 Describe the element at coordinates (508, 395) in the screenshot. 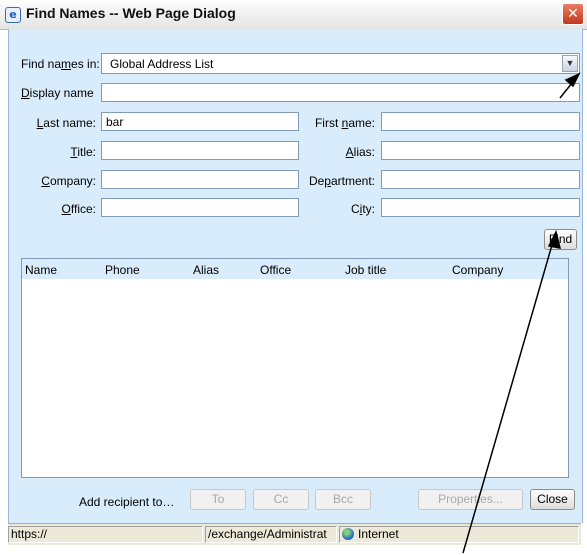

I see `arrow-to-find` at that location.